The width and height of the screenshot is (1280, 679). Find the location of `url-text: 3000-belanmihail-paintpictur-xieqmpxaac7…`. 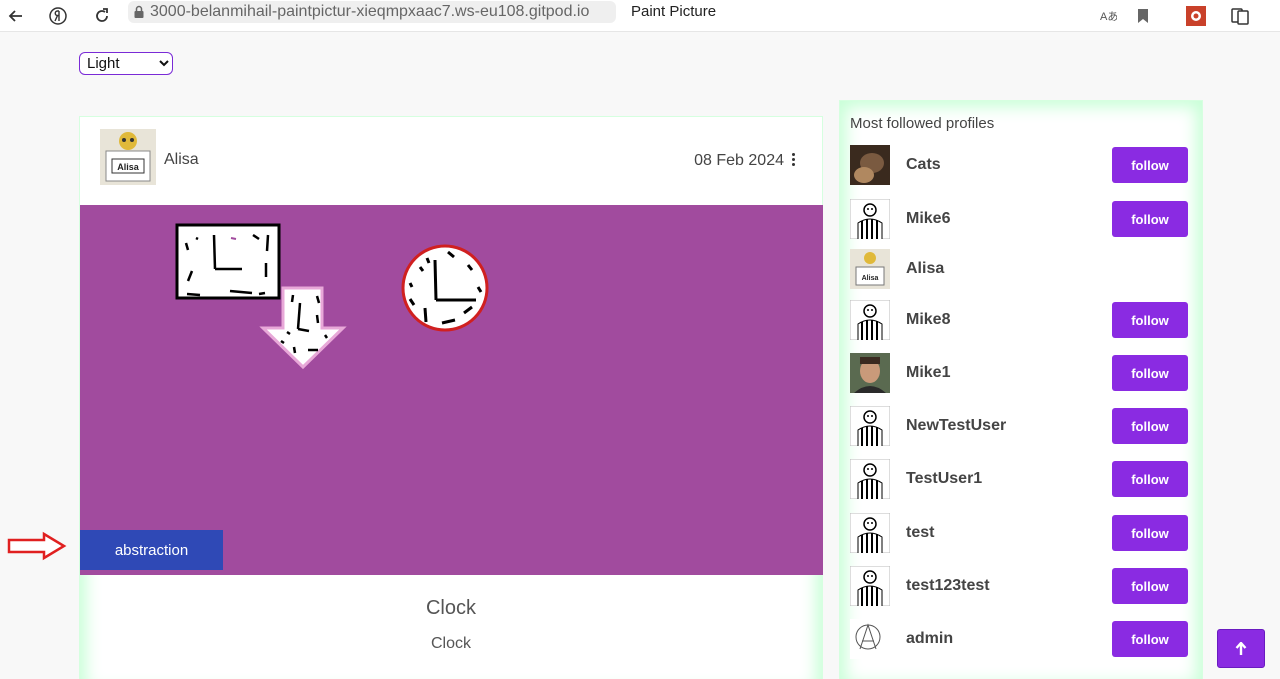

url-text: 3000-belanmihail-paintpictur-xieqmpxaac7… is located at coordinates (370, 11).